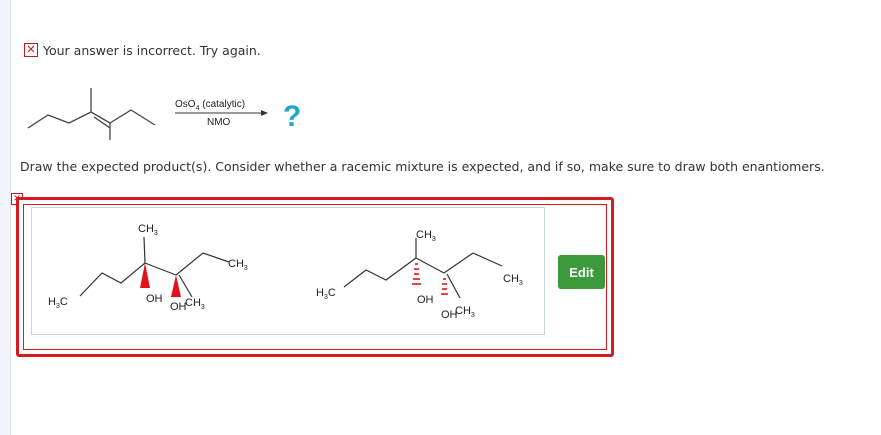  Describe the element at coordinates (581, 272) in the screenshot. I see `edit-button: Edit` at that location.